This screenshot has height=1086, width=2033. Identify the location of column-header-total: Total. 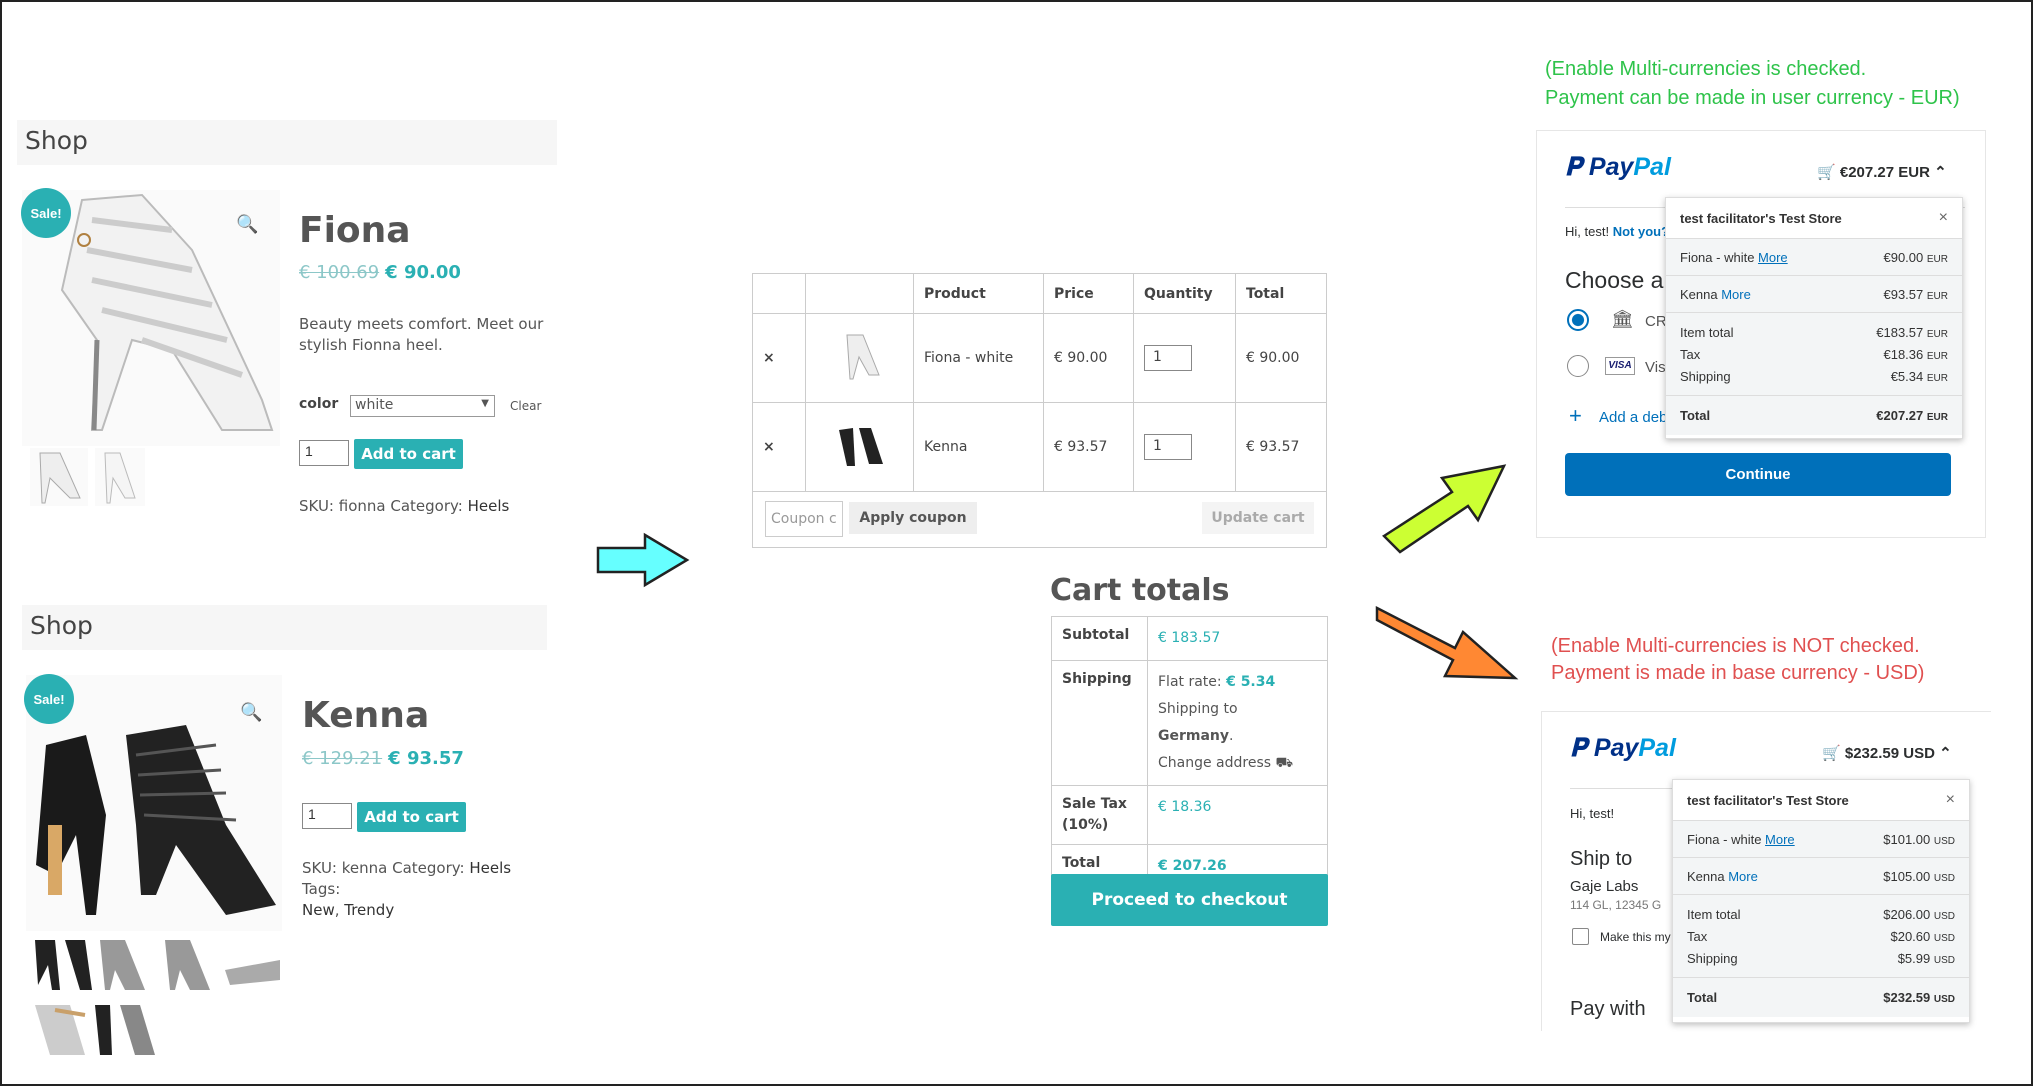
(1281, 293).